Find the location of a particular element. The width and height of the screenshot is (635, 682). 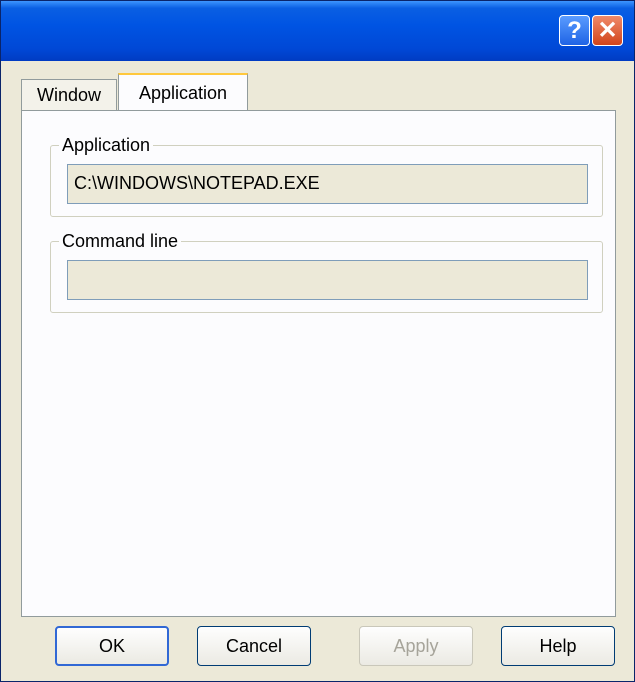

tab-window: Window is located at coordinates (69, 95).